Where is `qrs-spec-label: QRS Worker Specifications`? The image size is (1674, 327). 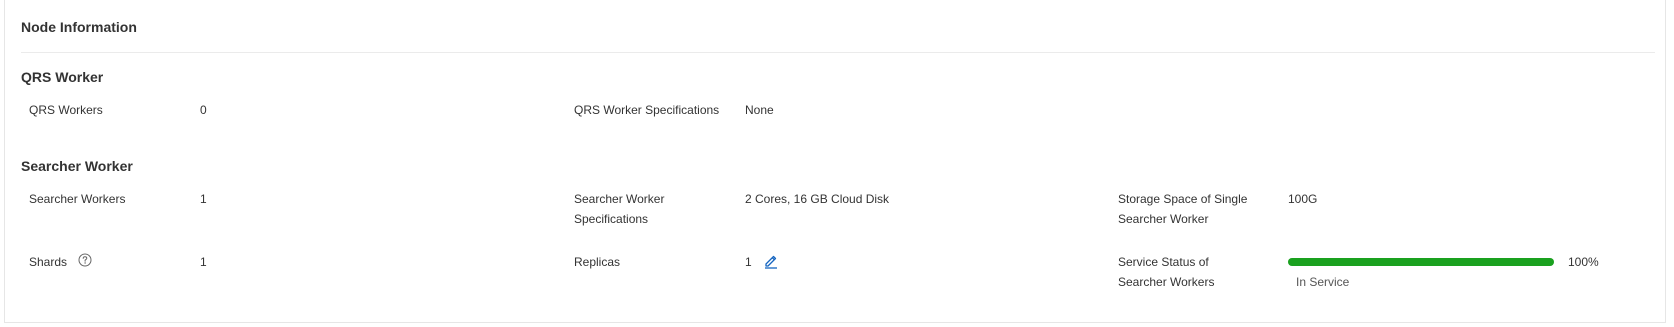
qrs-spec-label: QRS Worker Specifications is located at coordinates (647, 110).